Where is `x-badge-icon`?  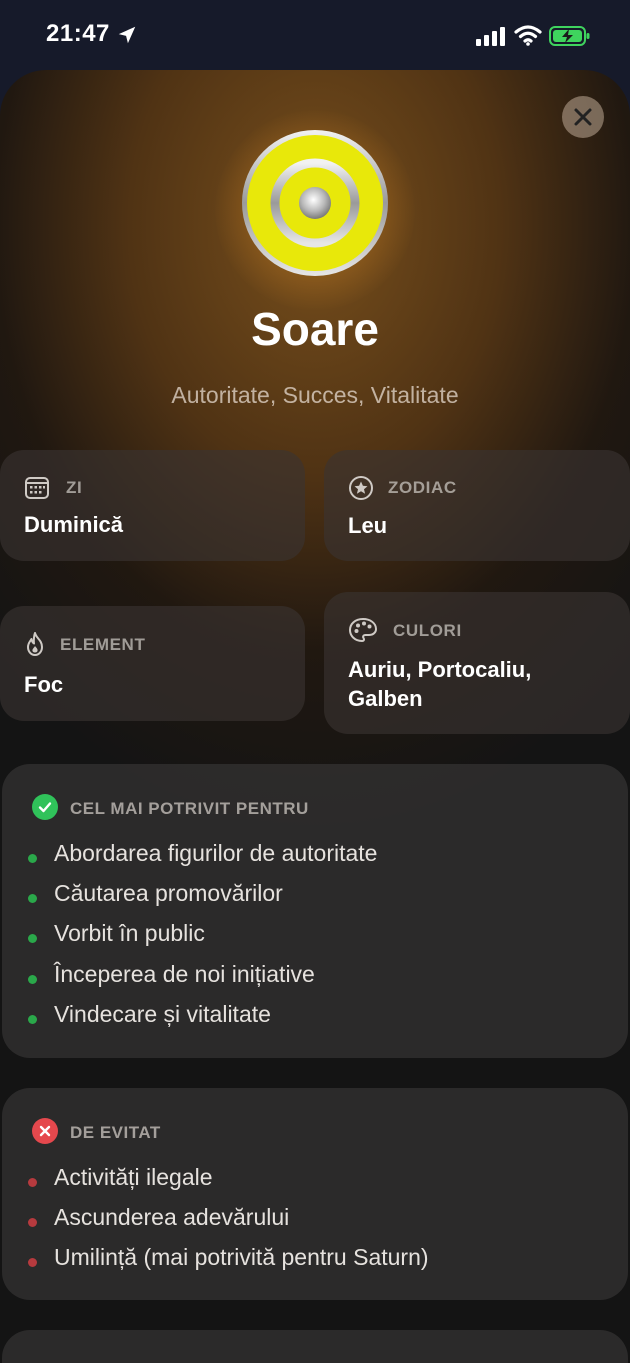
x-badge-icon is located at coordinates (45, 1131).